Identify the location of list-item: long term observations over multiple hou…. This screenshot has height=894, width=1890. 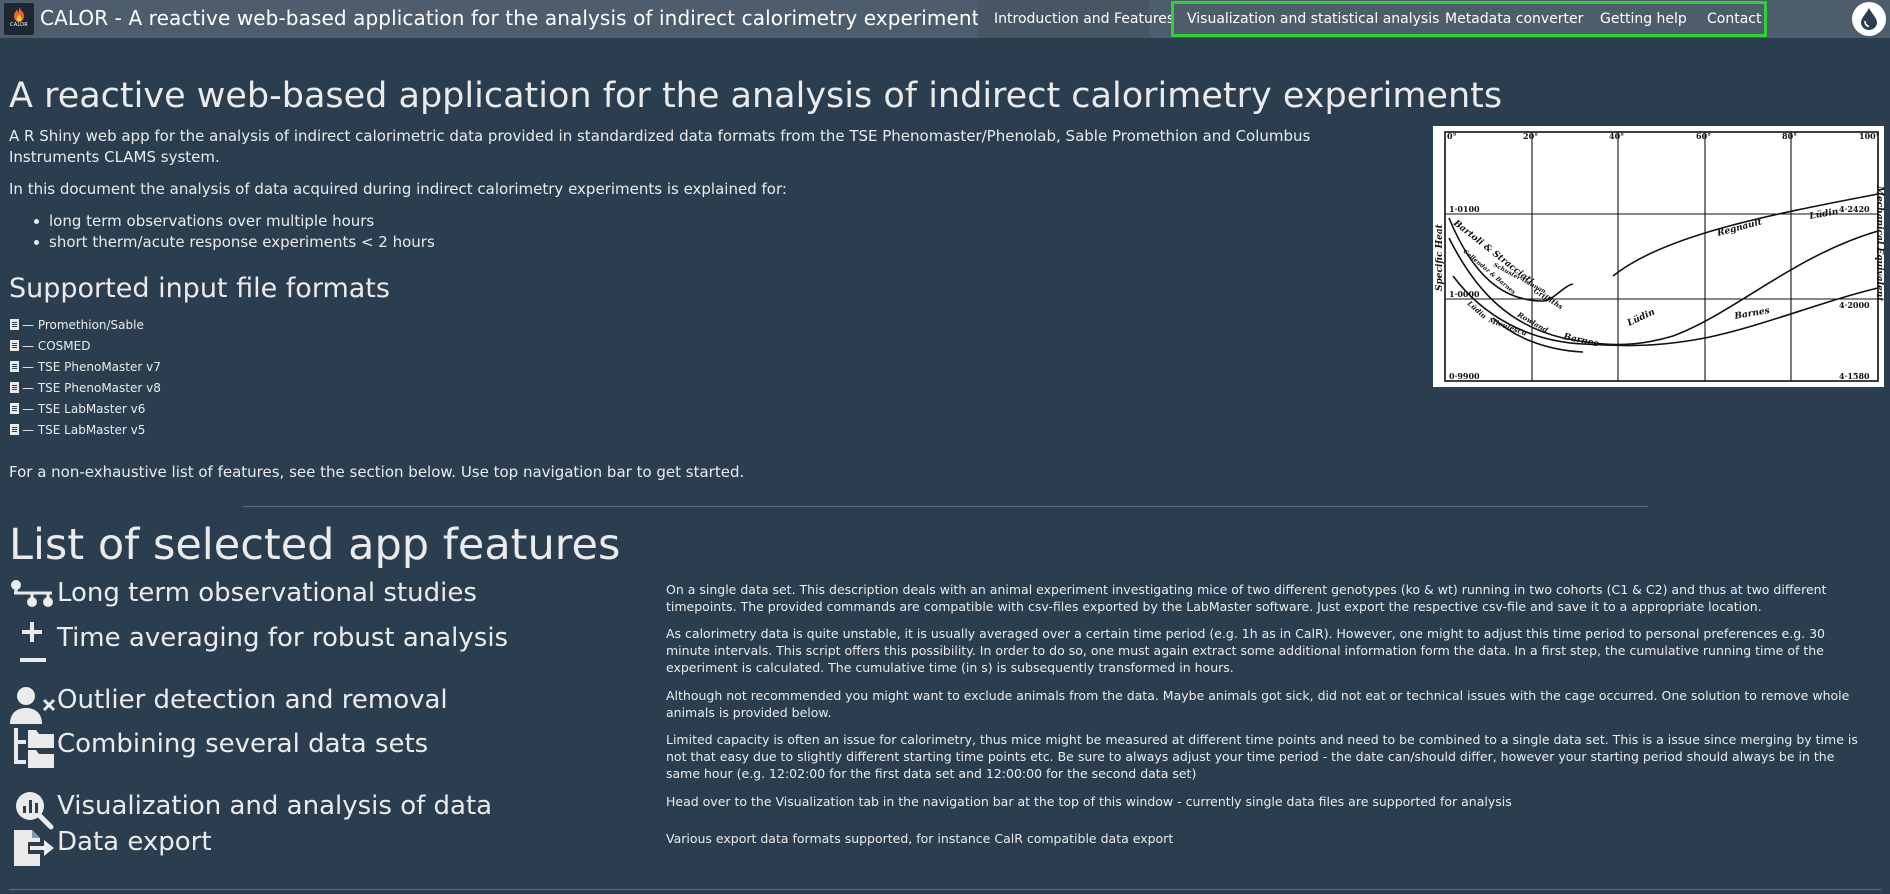
(234, 221).